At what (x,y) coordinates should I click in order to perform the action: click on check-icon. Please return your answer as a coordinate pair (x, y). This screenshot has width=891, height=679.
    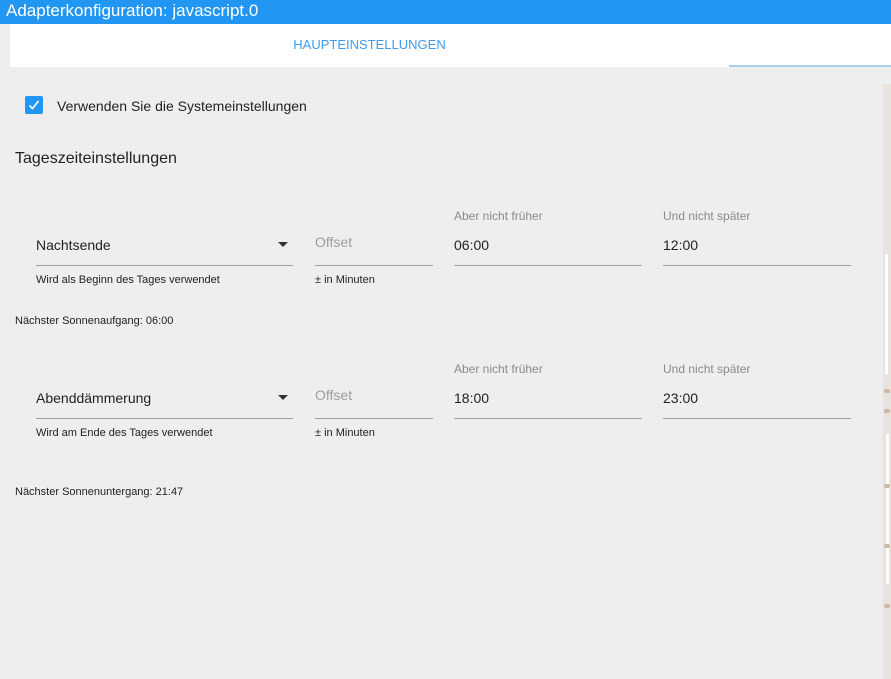
    Looking at the image, I should click on (34, 105).